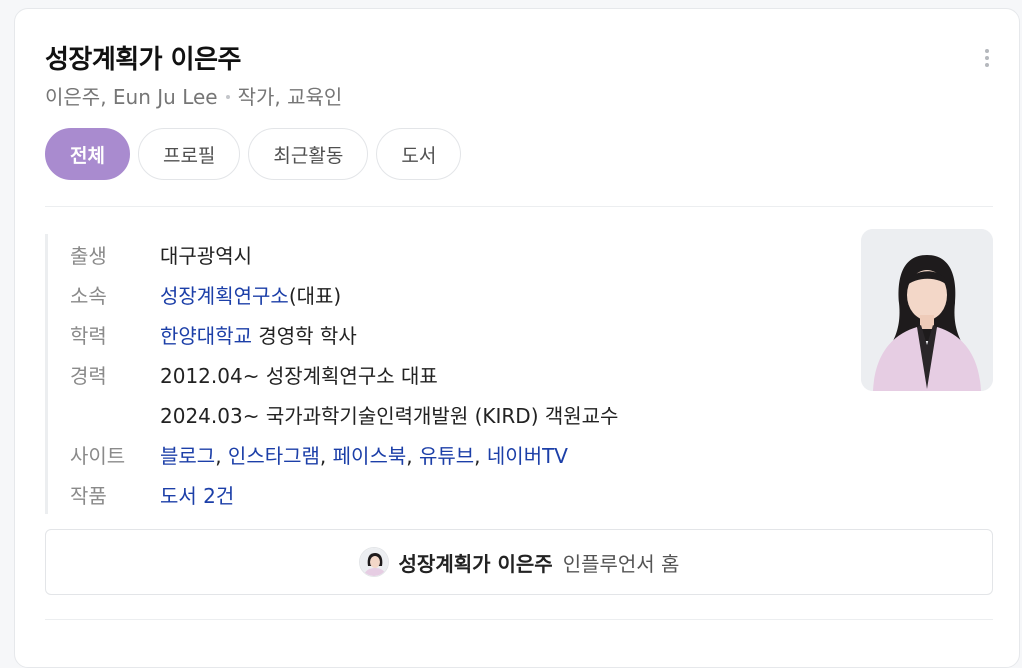 This screenshot has height=668, width=1022. Describe the element at coordinates (389, 415) in the screenshot. I see `career-item-2: 2024.03~ 국가과학기술인력개발원 (KIRD) 객원교수` at that location.